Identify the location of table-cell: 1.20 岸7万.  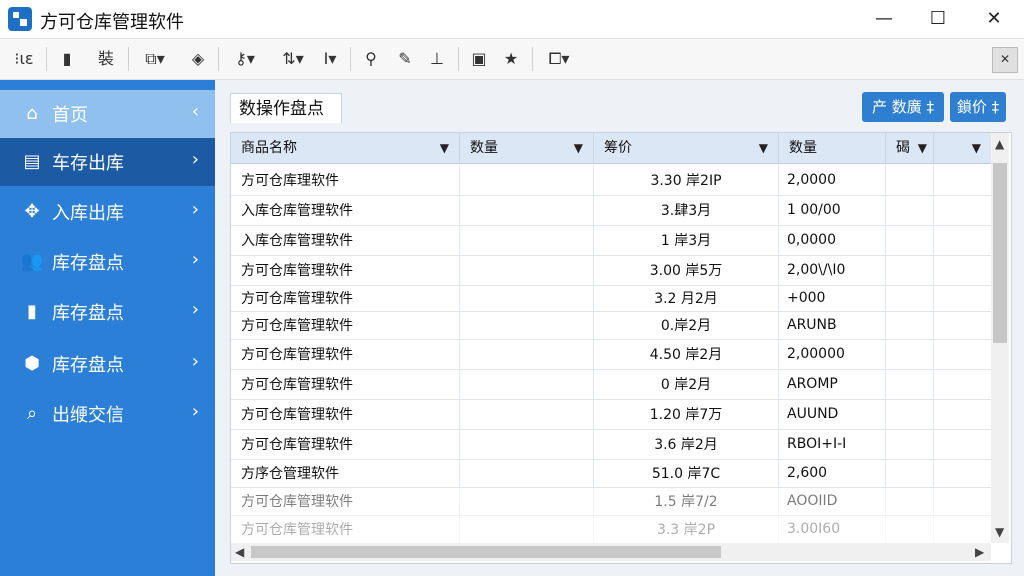
(686, 414).